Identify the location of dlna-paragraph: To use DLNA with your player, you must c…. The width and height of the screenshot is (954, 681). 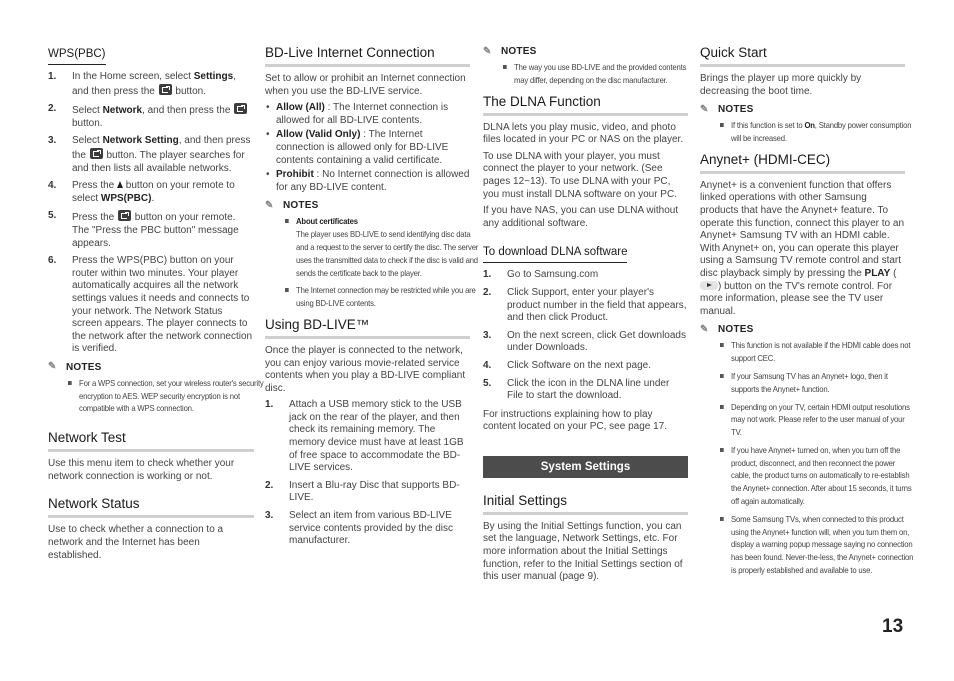
(580, 175).